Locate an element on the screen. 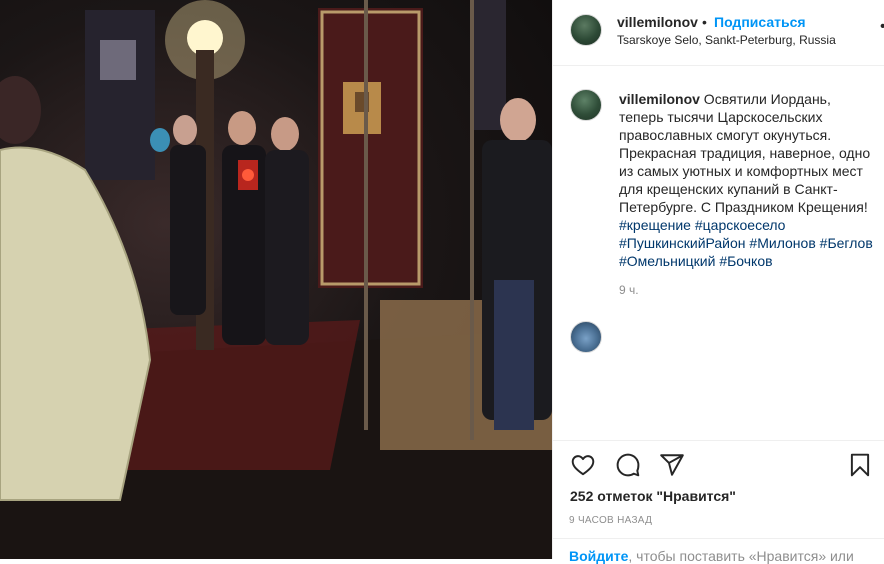 This screenshot has width=884, height=564. post-location: Tsarskoye Selo, Sankt-Peterburg, Russia is located at coordinates (726, 40).